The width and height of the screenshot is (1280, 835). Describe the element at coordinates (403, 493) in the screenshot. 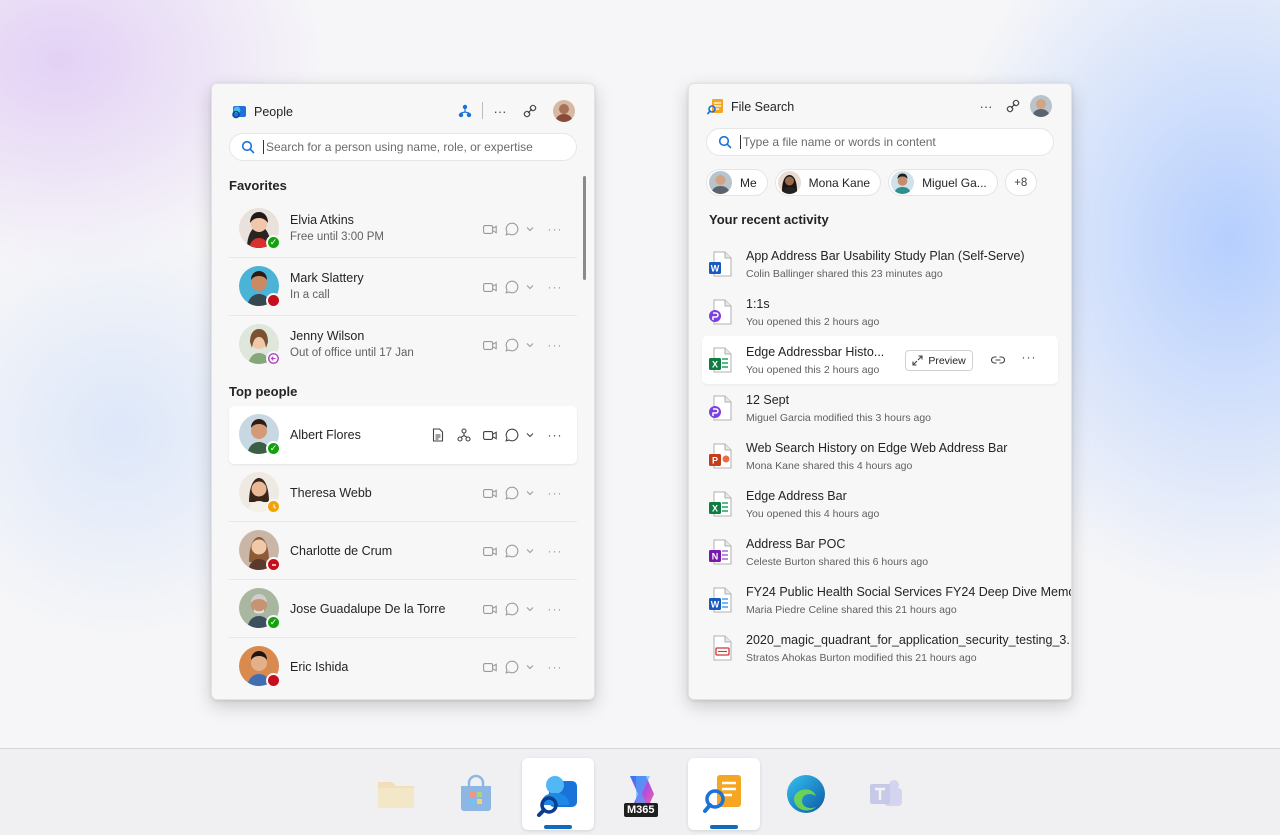

I see `person-row: Theresa Webb ···` at that location.